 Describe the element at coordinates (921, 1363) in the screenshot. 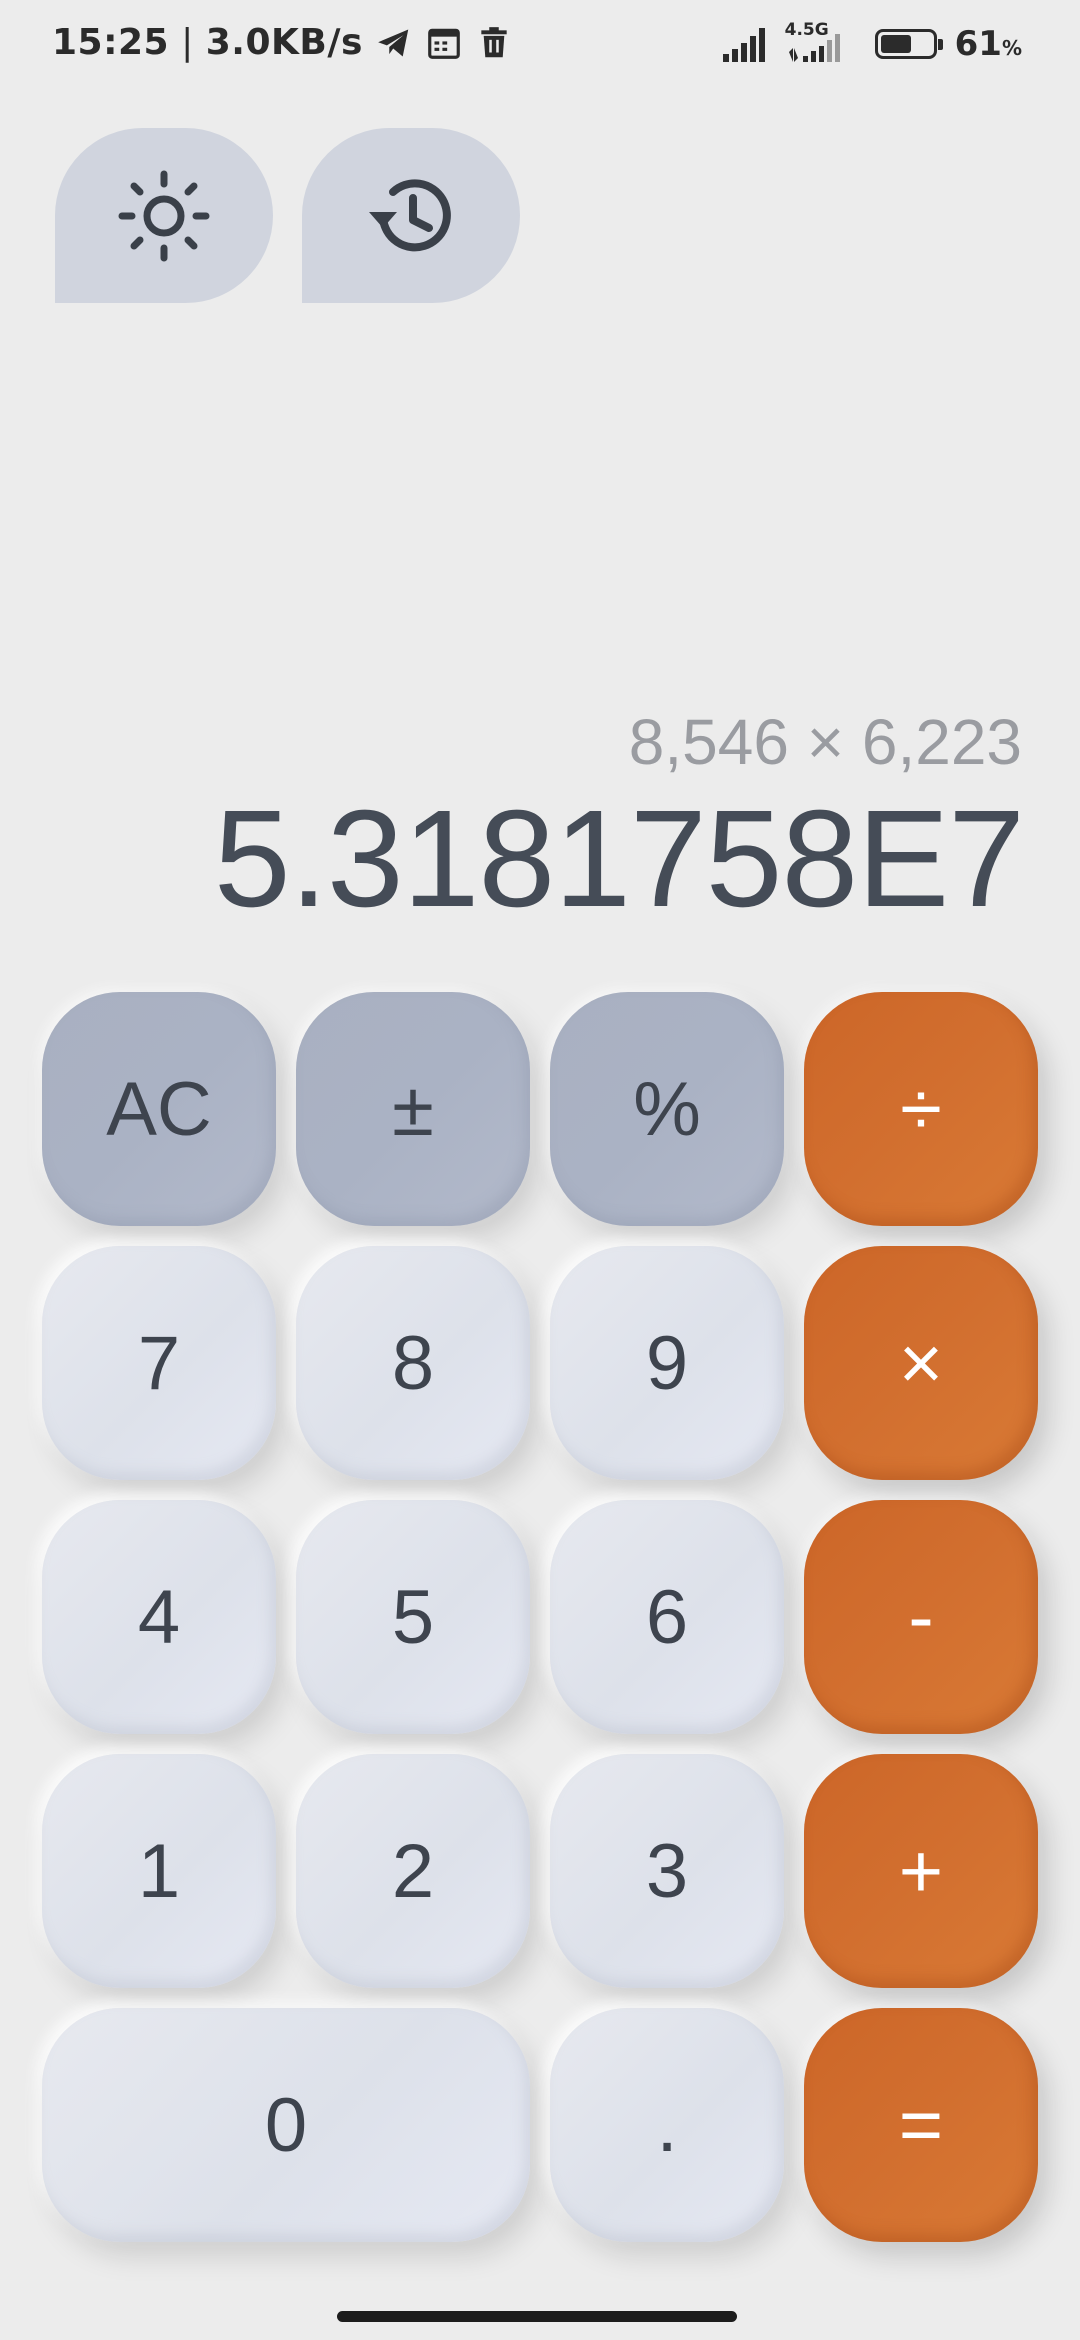

I see `multiply-button: ×` at that location.